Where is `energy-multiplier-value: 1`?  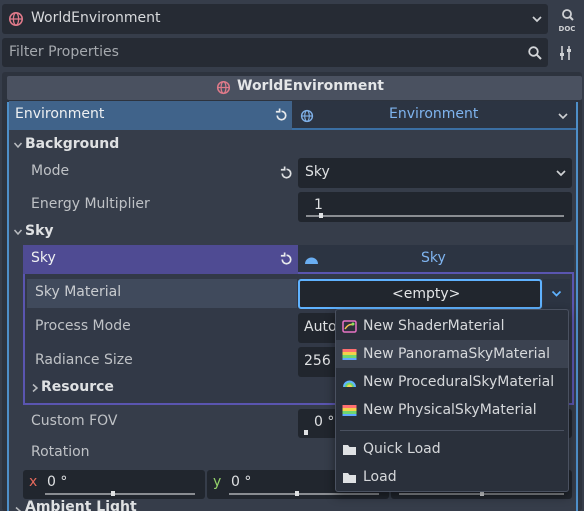
energy-multiplier-value: 1 is located at coordinates (318, 205).